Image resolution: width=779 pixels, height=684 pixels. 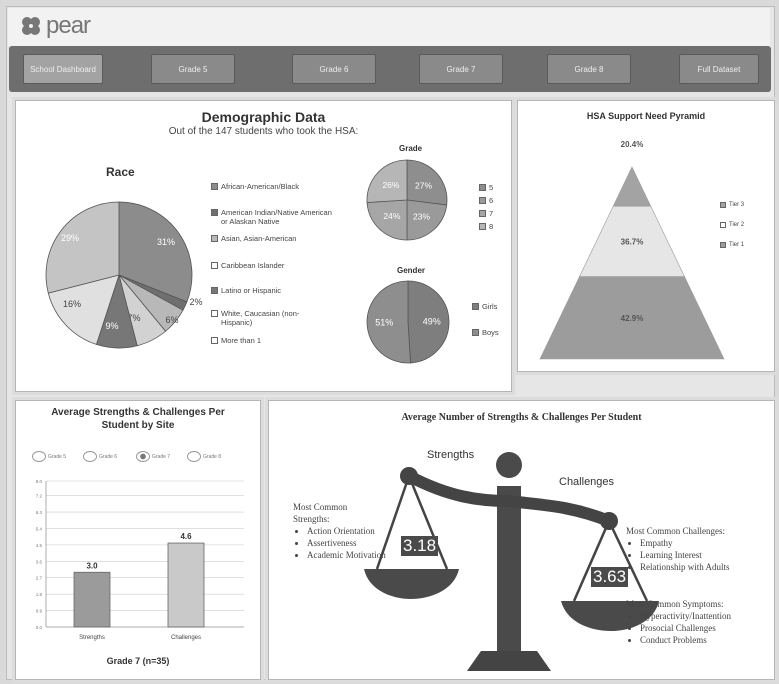 I want to click on demographic-title: Demographic Data, so click(x=263, y=117).